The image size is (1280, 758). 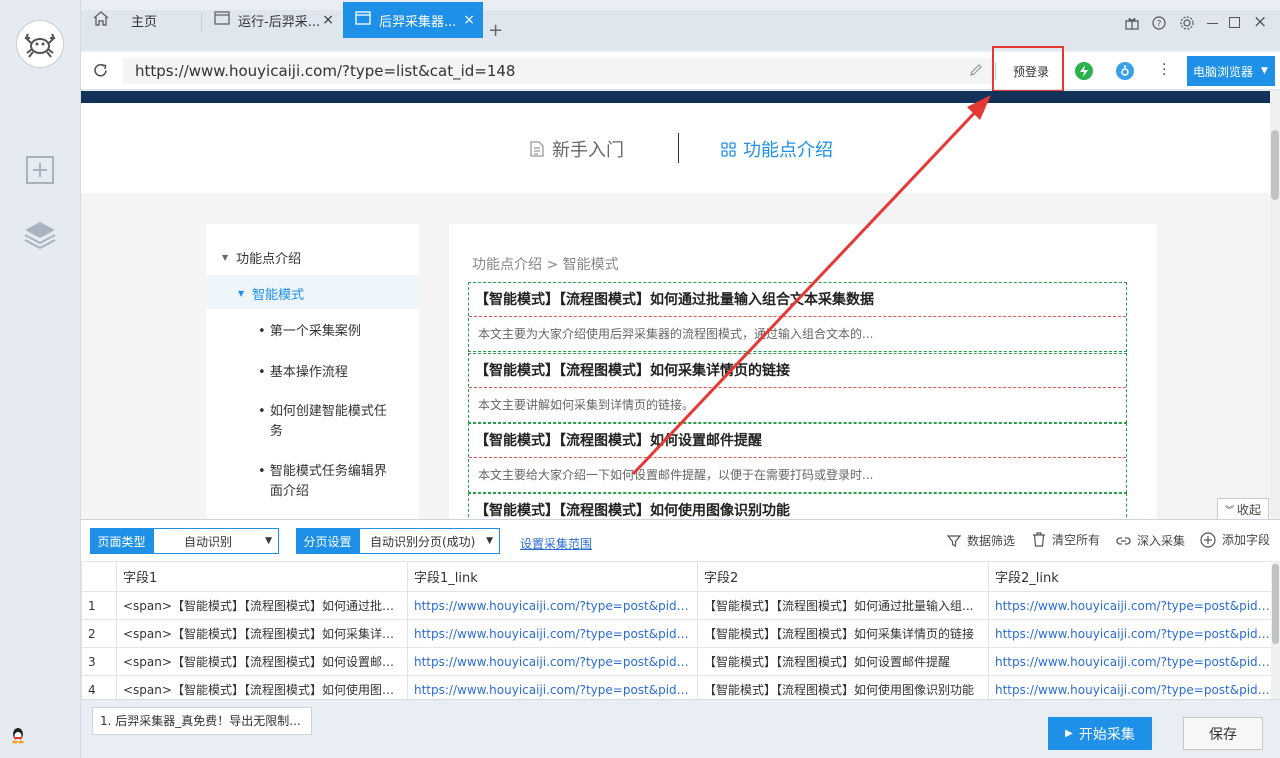 I want to click on app-logo, so click(x=40, y=44).